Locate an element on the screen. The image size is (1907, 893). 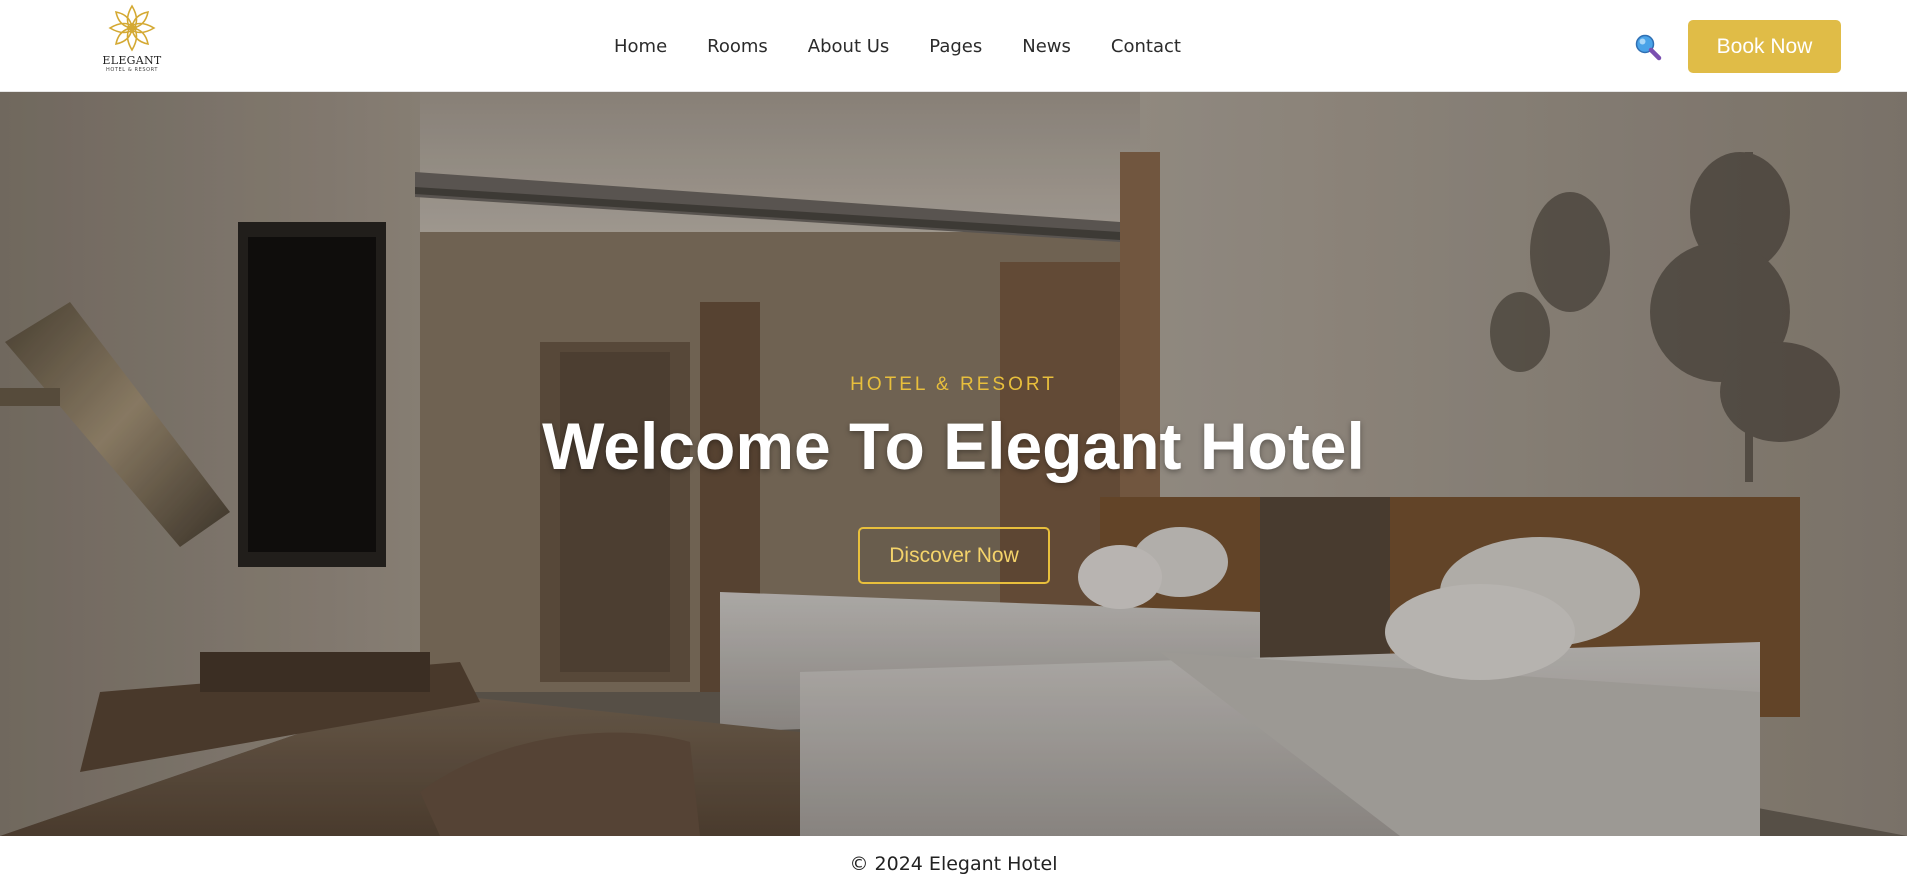
copyright-text: © 2024 Elegant Hotel is located at coordinates (953, 864).